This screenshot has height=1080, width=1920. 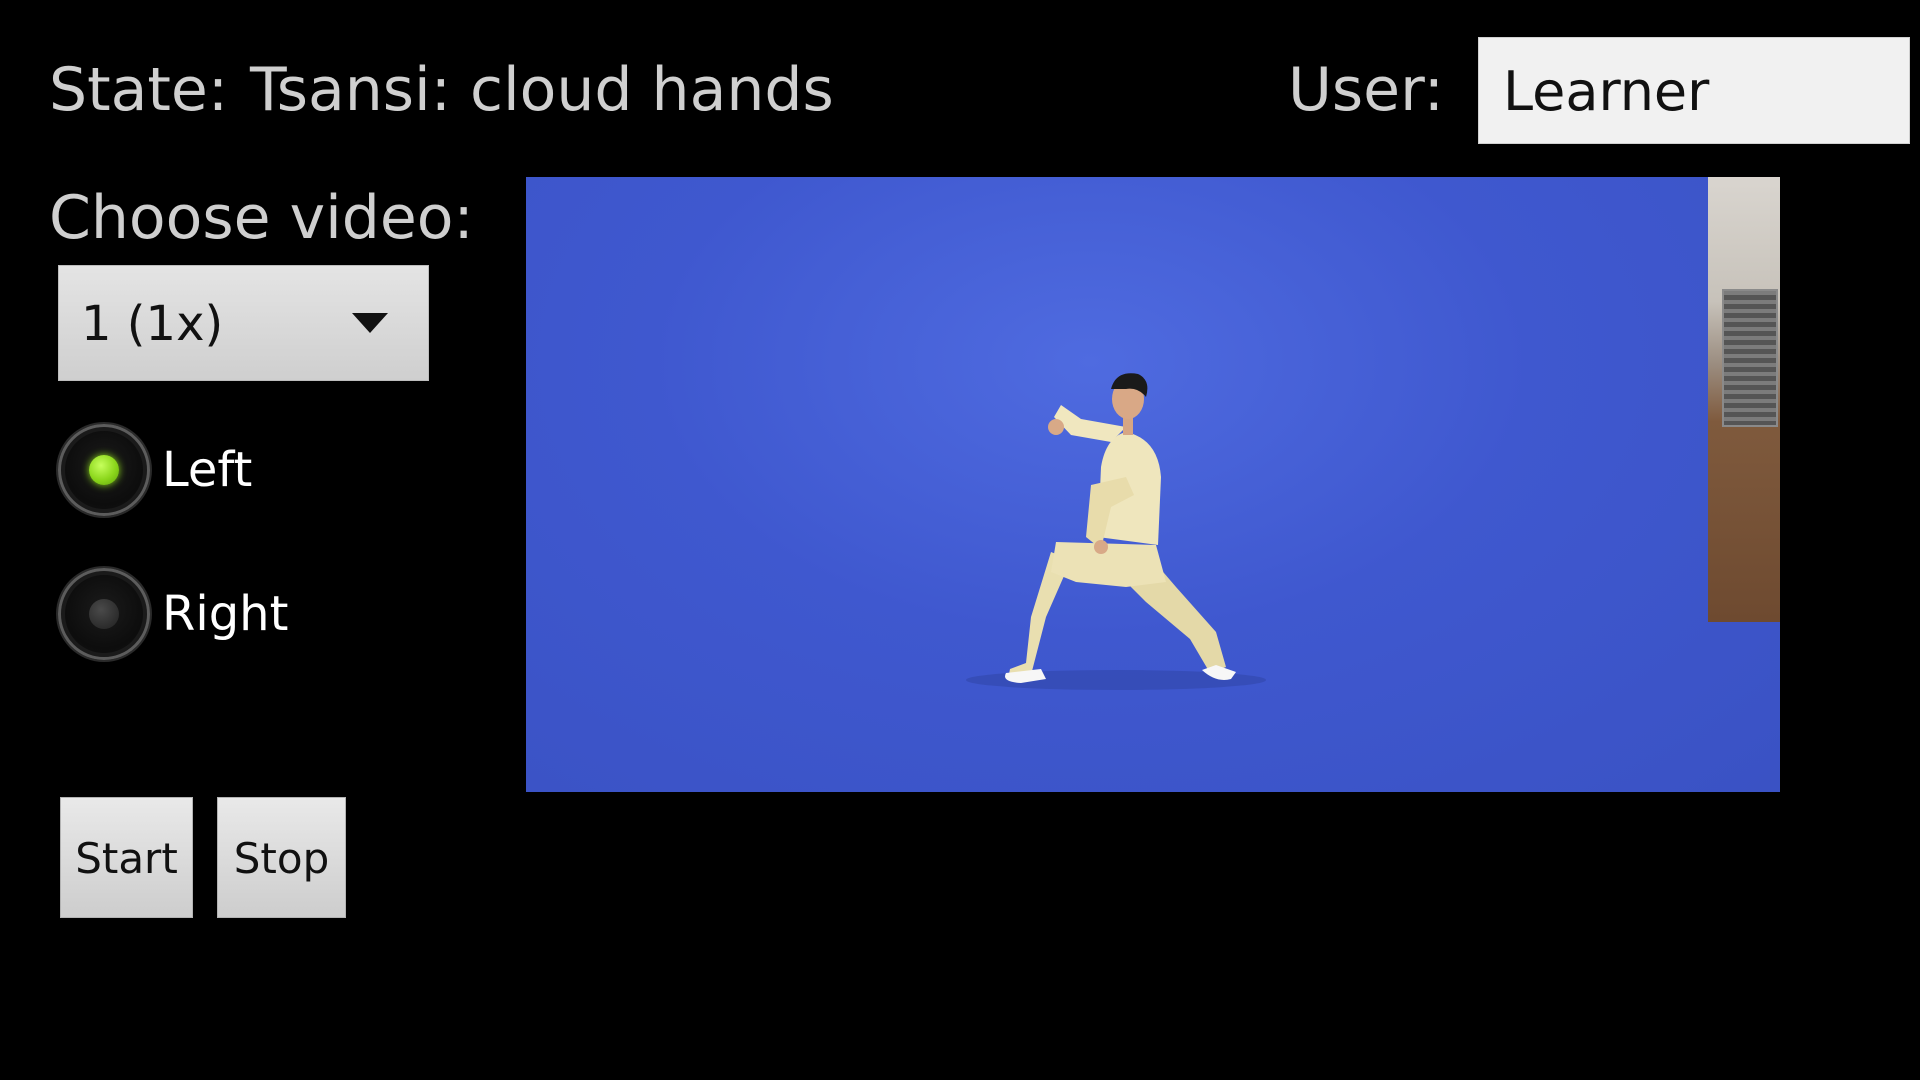 I want to click on radio-left: Left, so click(x=223, y=472).